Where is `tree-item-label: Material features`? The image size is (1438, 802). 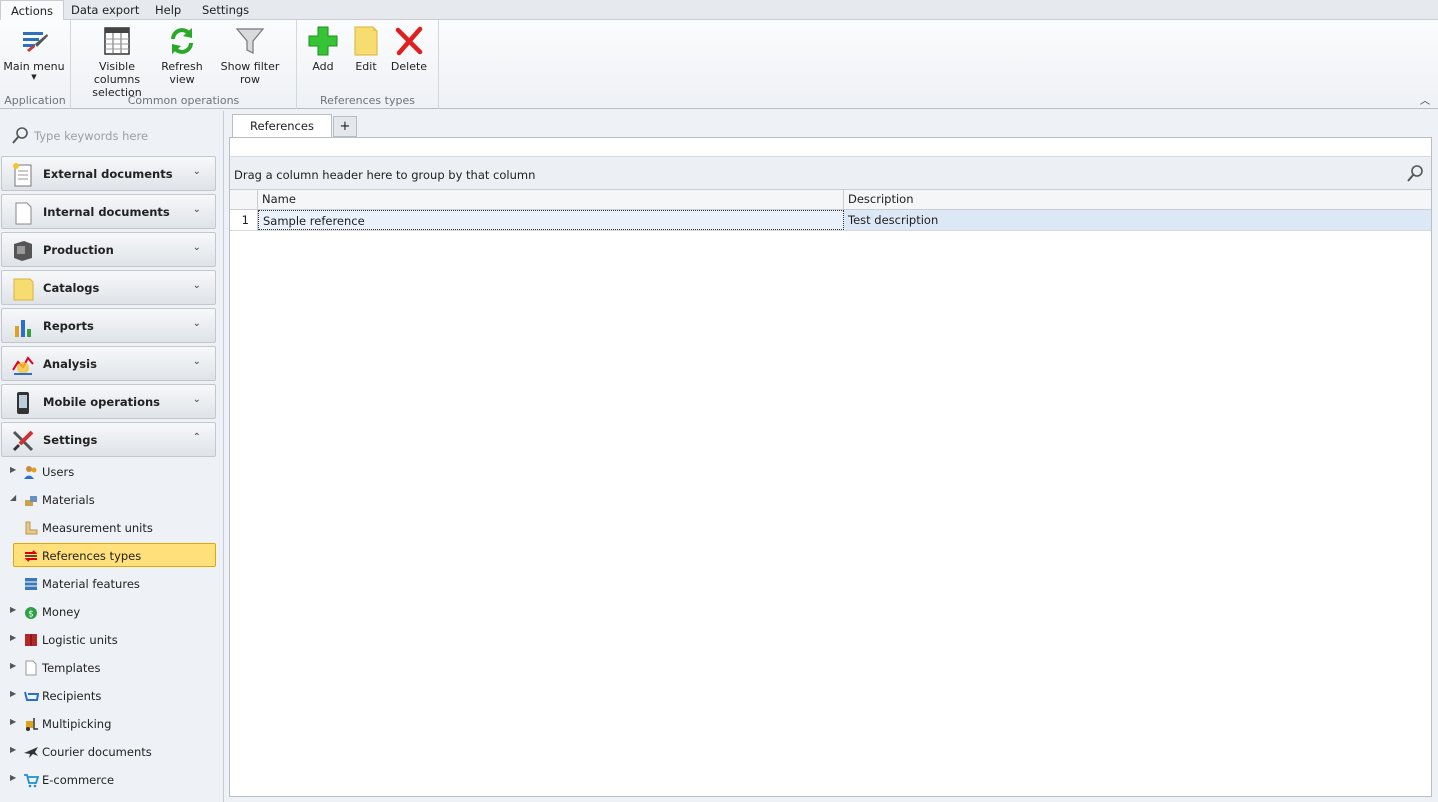 tree-item-label: Material features is located at coordinates (91, 584).